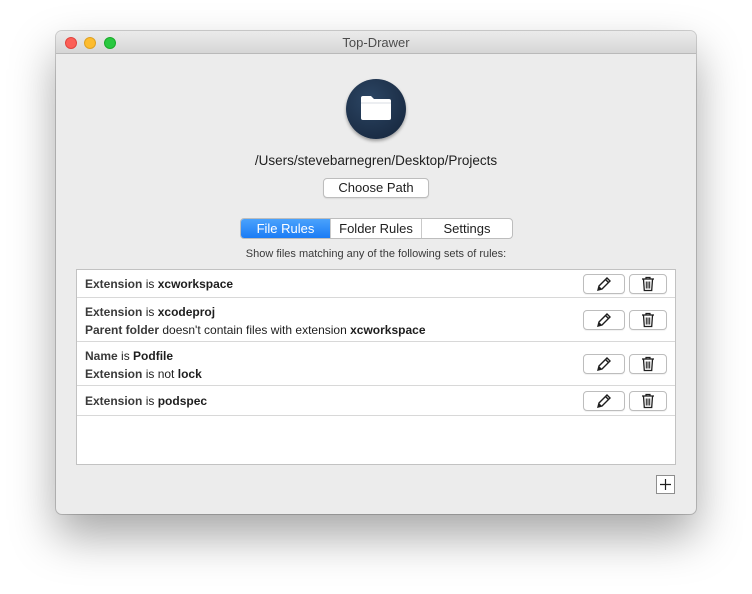 The image size is (752, 594). I want to click on rule-line: Name is Podfile, so click(143, 356).